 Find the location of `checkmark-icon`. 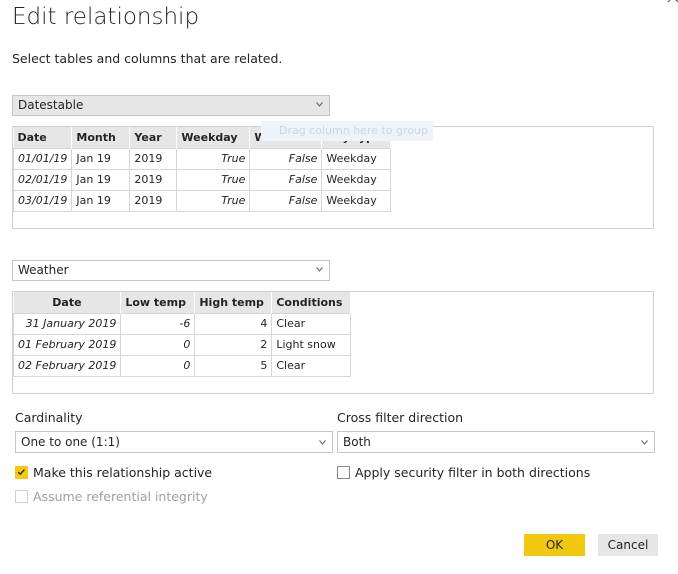

checkmark-icon is located at coordinates (21, 472).